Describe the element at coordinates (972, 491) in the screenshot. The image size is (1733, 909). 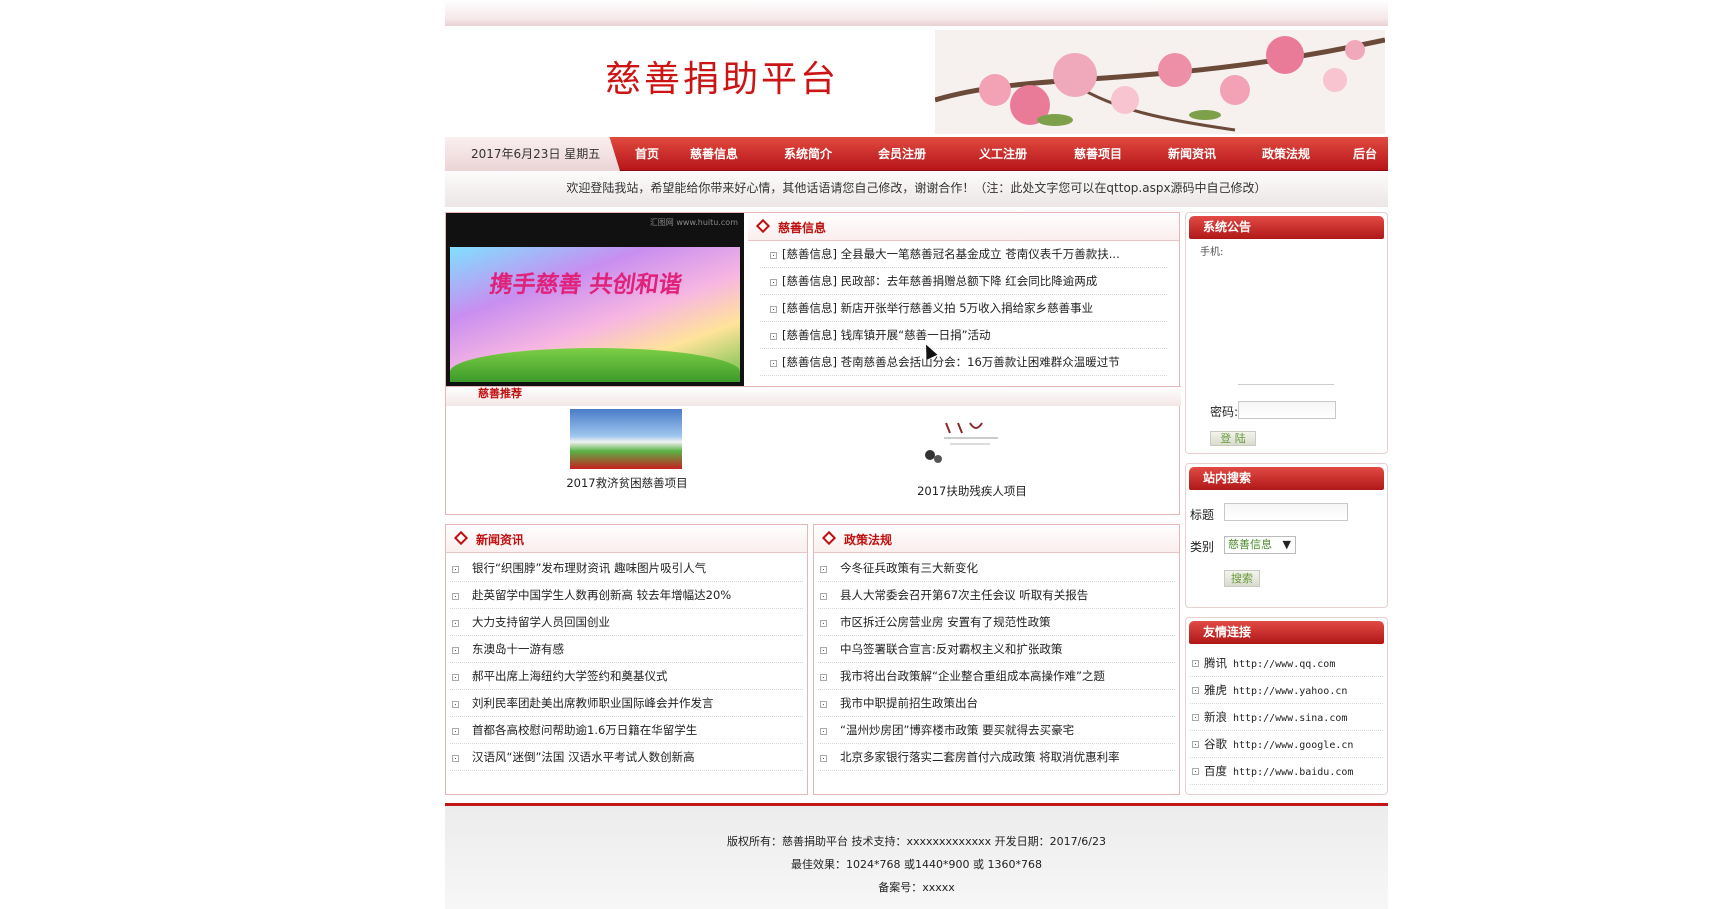
I see `recommend-caption-2: 2017扶助残疾人项目` at that location.